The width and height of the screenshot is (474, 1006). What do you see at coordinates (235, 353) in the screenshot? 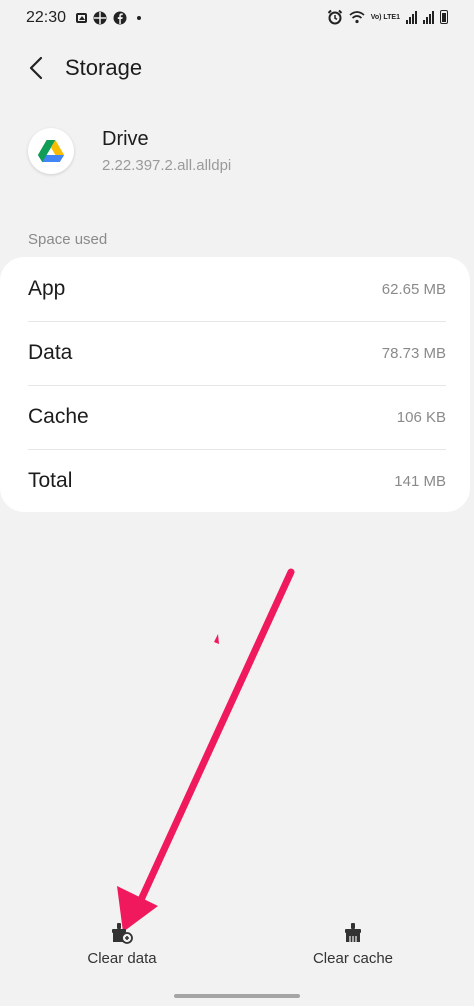
I see `storage-row-data: Data 78.73 MB` at bounding box center [235, 353].